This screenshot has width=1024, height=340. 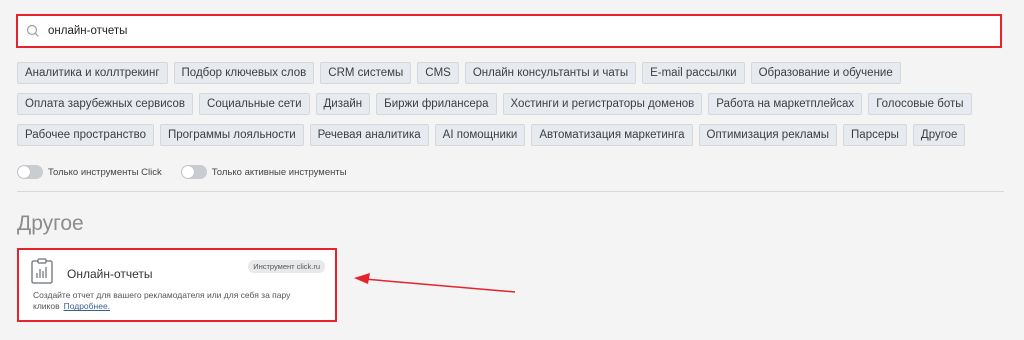 I want to click on tag-online-chats: Онлайн консультанты и чаты, so click(x=550, y=73).